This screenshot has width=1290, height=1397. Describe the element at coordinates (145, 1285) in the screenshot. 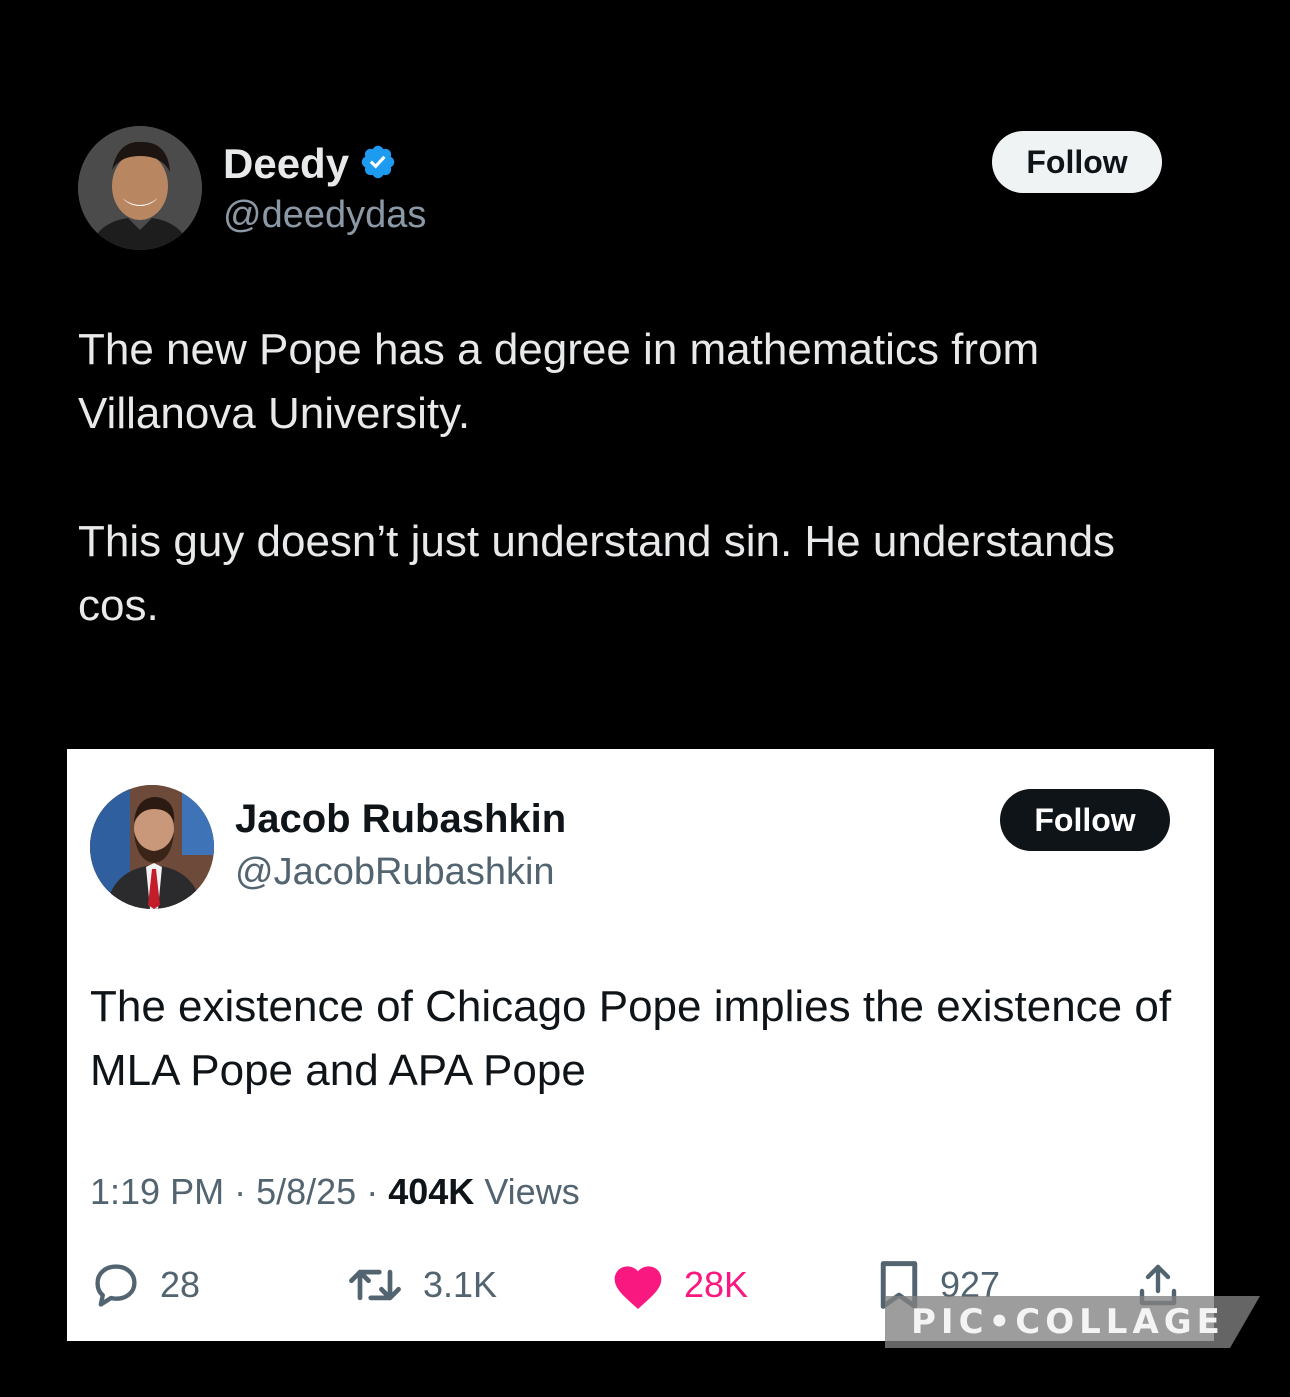

I see `reply-button: 28` at that location.